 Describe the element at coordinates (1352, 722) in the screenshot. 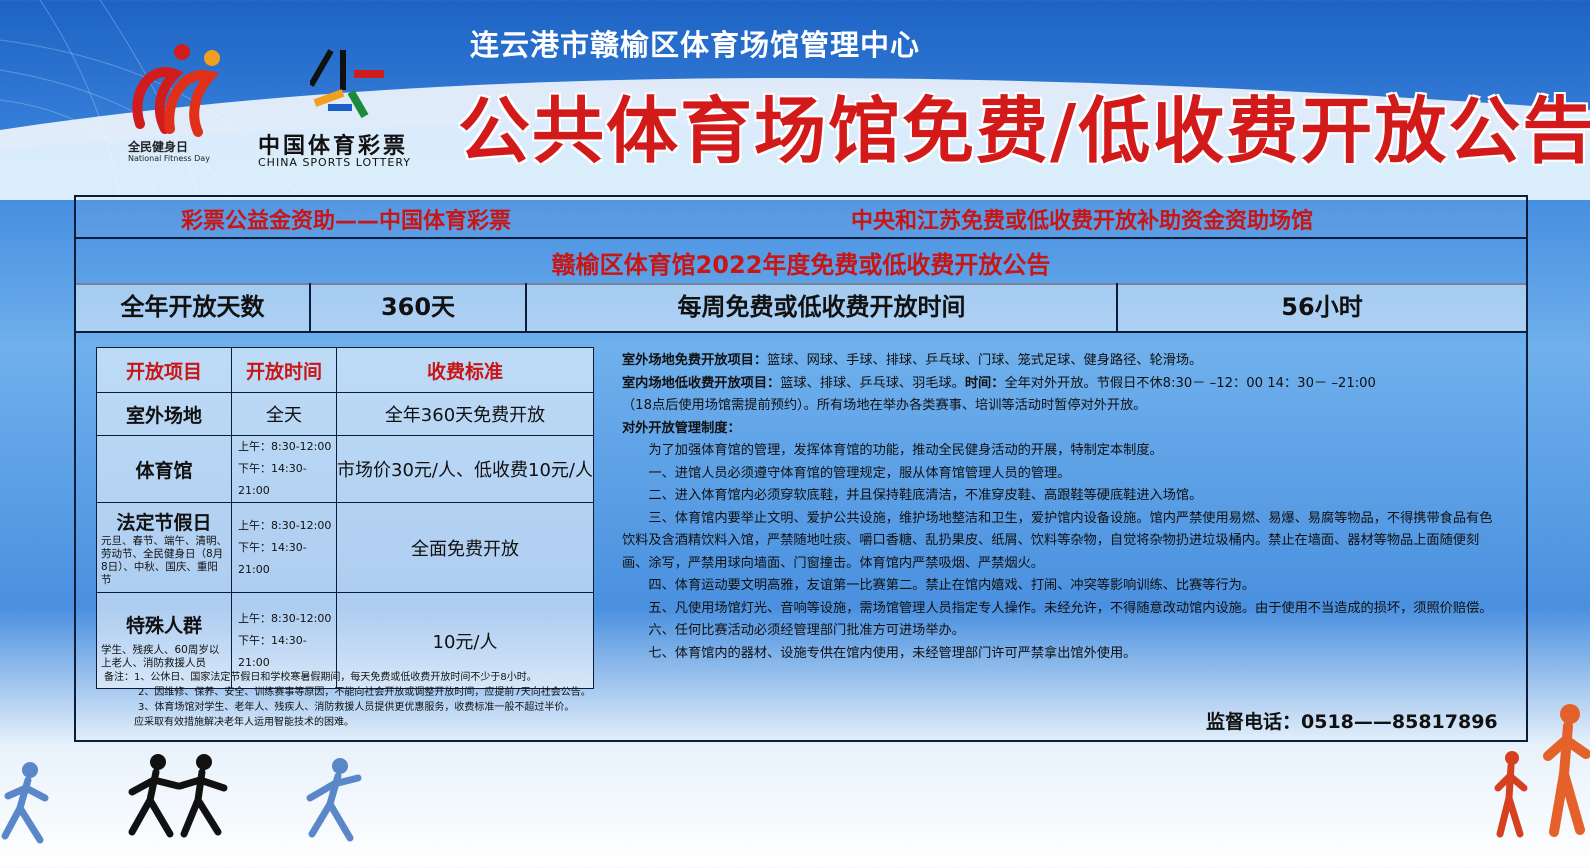

I see `supervision-phone: 监督电话：0518——85817896` at that location.